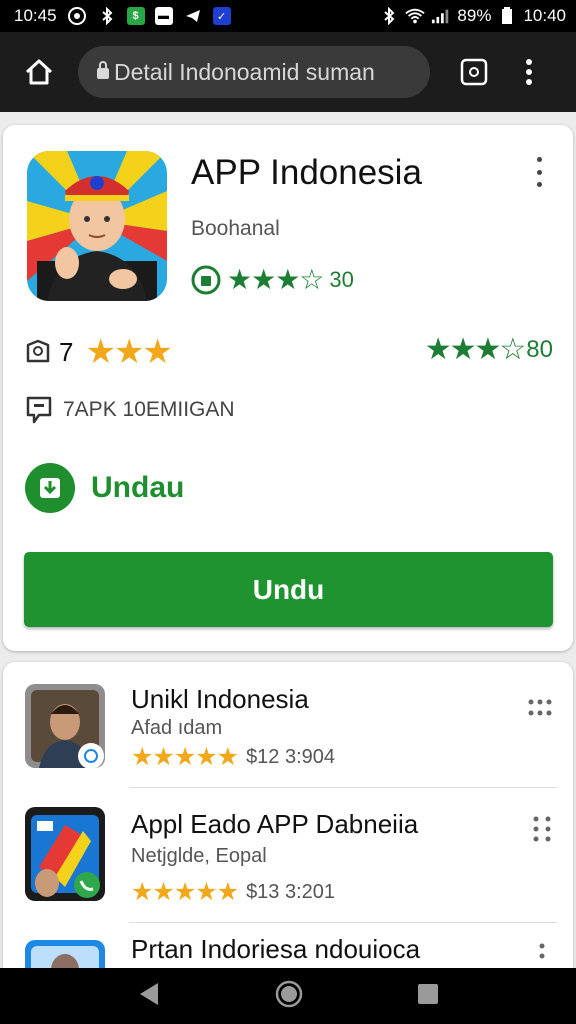  I want to click on home-nav-button, so click(289, 996).